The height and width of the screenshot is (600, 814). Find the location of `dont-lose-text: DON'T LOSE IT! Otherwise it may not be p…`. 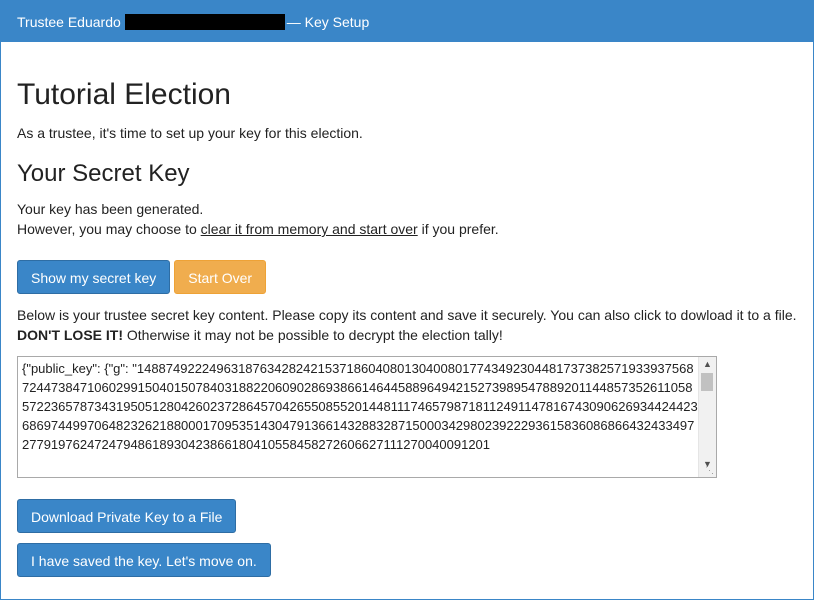

dont-lose-text: DON'T LOSE IT! Otherwise it may not be p… is located at coordinates (412, 335).